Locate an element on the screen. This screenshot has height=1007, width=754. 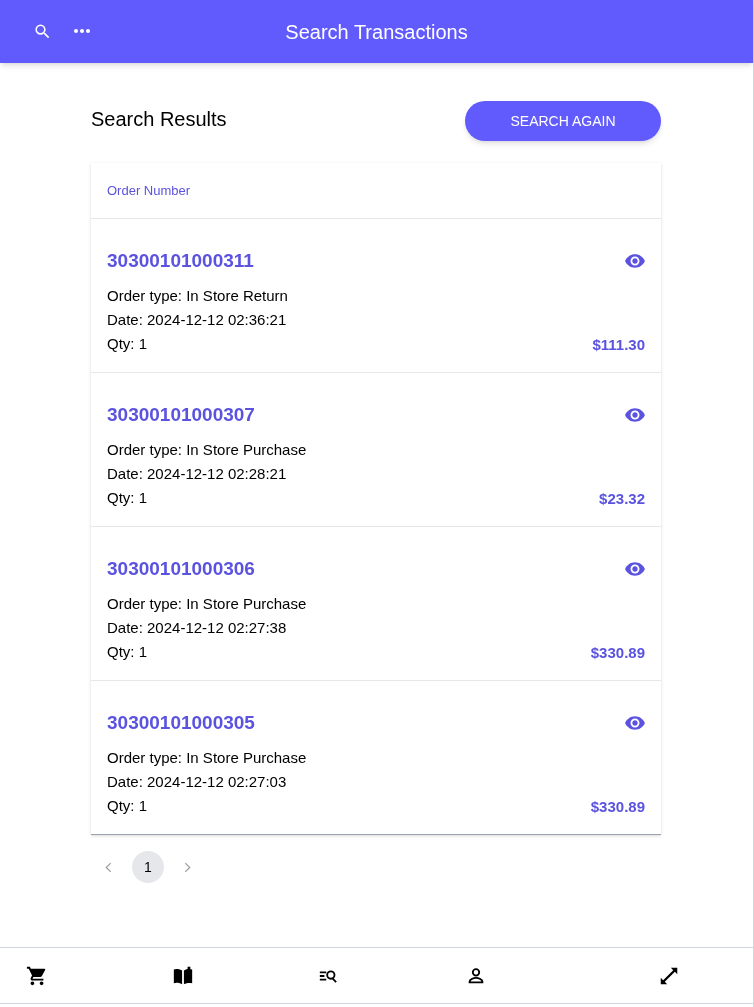
order-type: Order type: In Store Return is located at coordinates (197, 296).